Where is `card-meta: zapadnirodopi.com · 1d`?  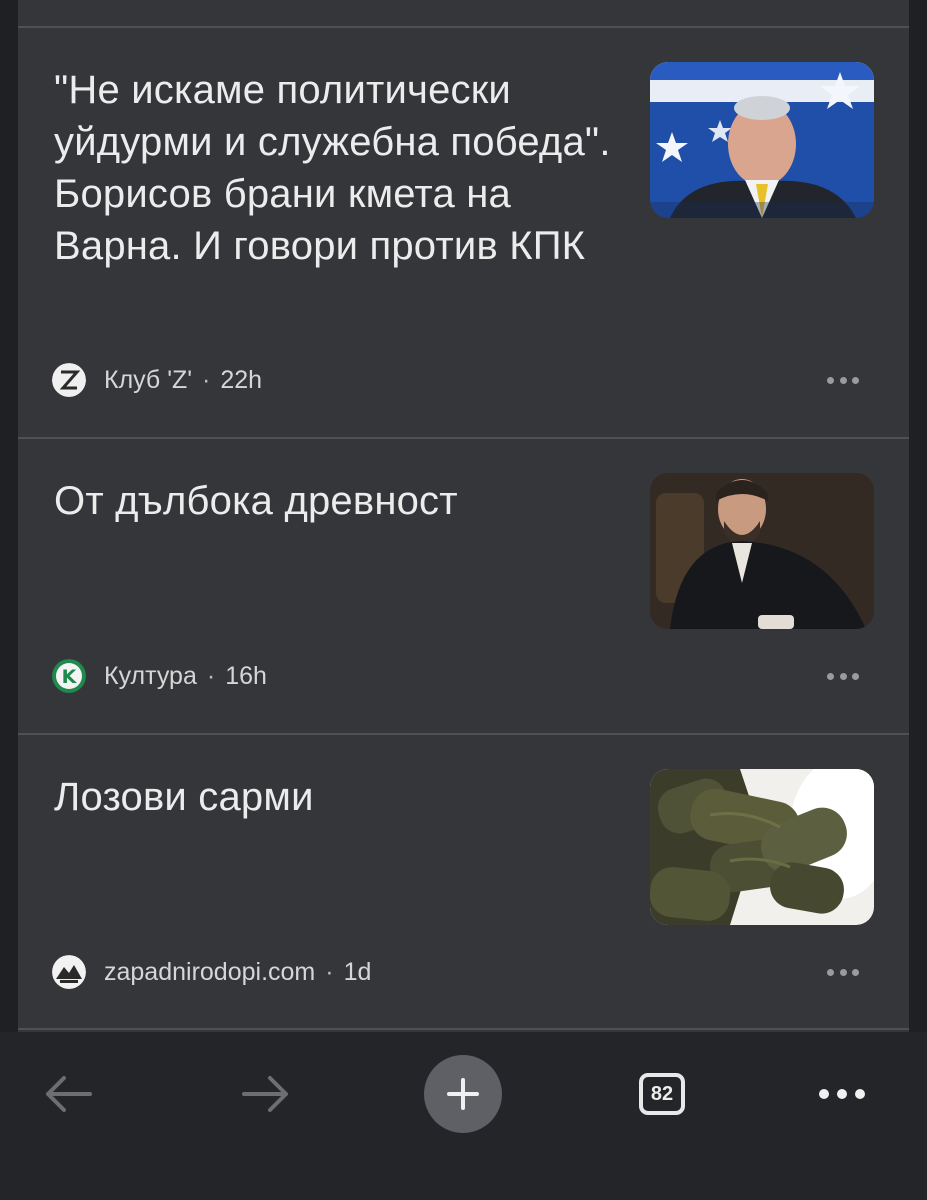
card-meta: zapadnirodopi.com · 1d is located at coordinates (211, 972).